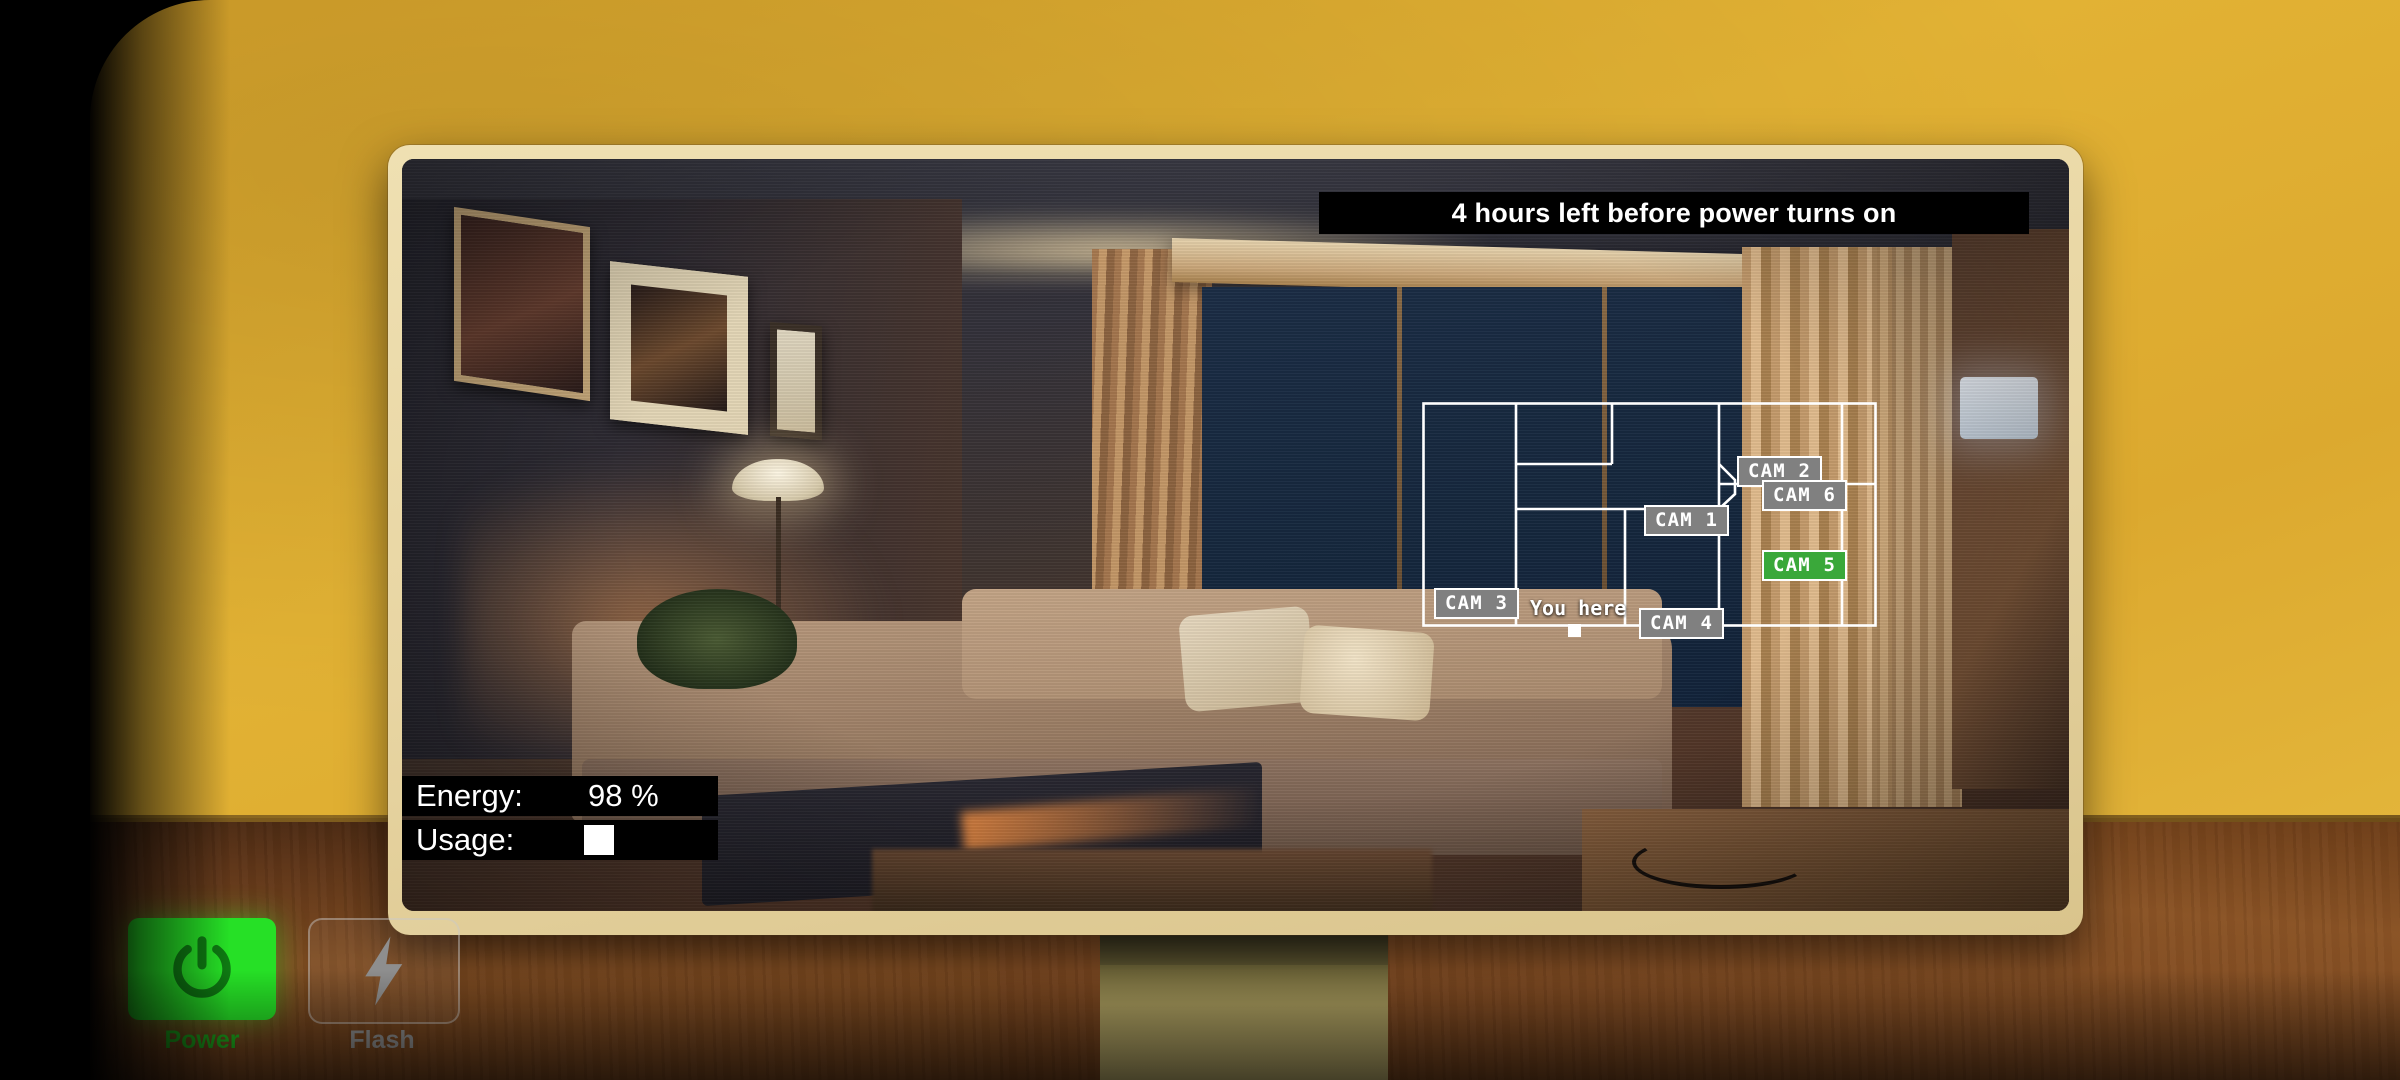  What do you see at coordinates (1917, 527) in the screenshot?
I see `curtain-right-inner` at bounding box center [1917, 527].